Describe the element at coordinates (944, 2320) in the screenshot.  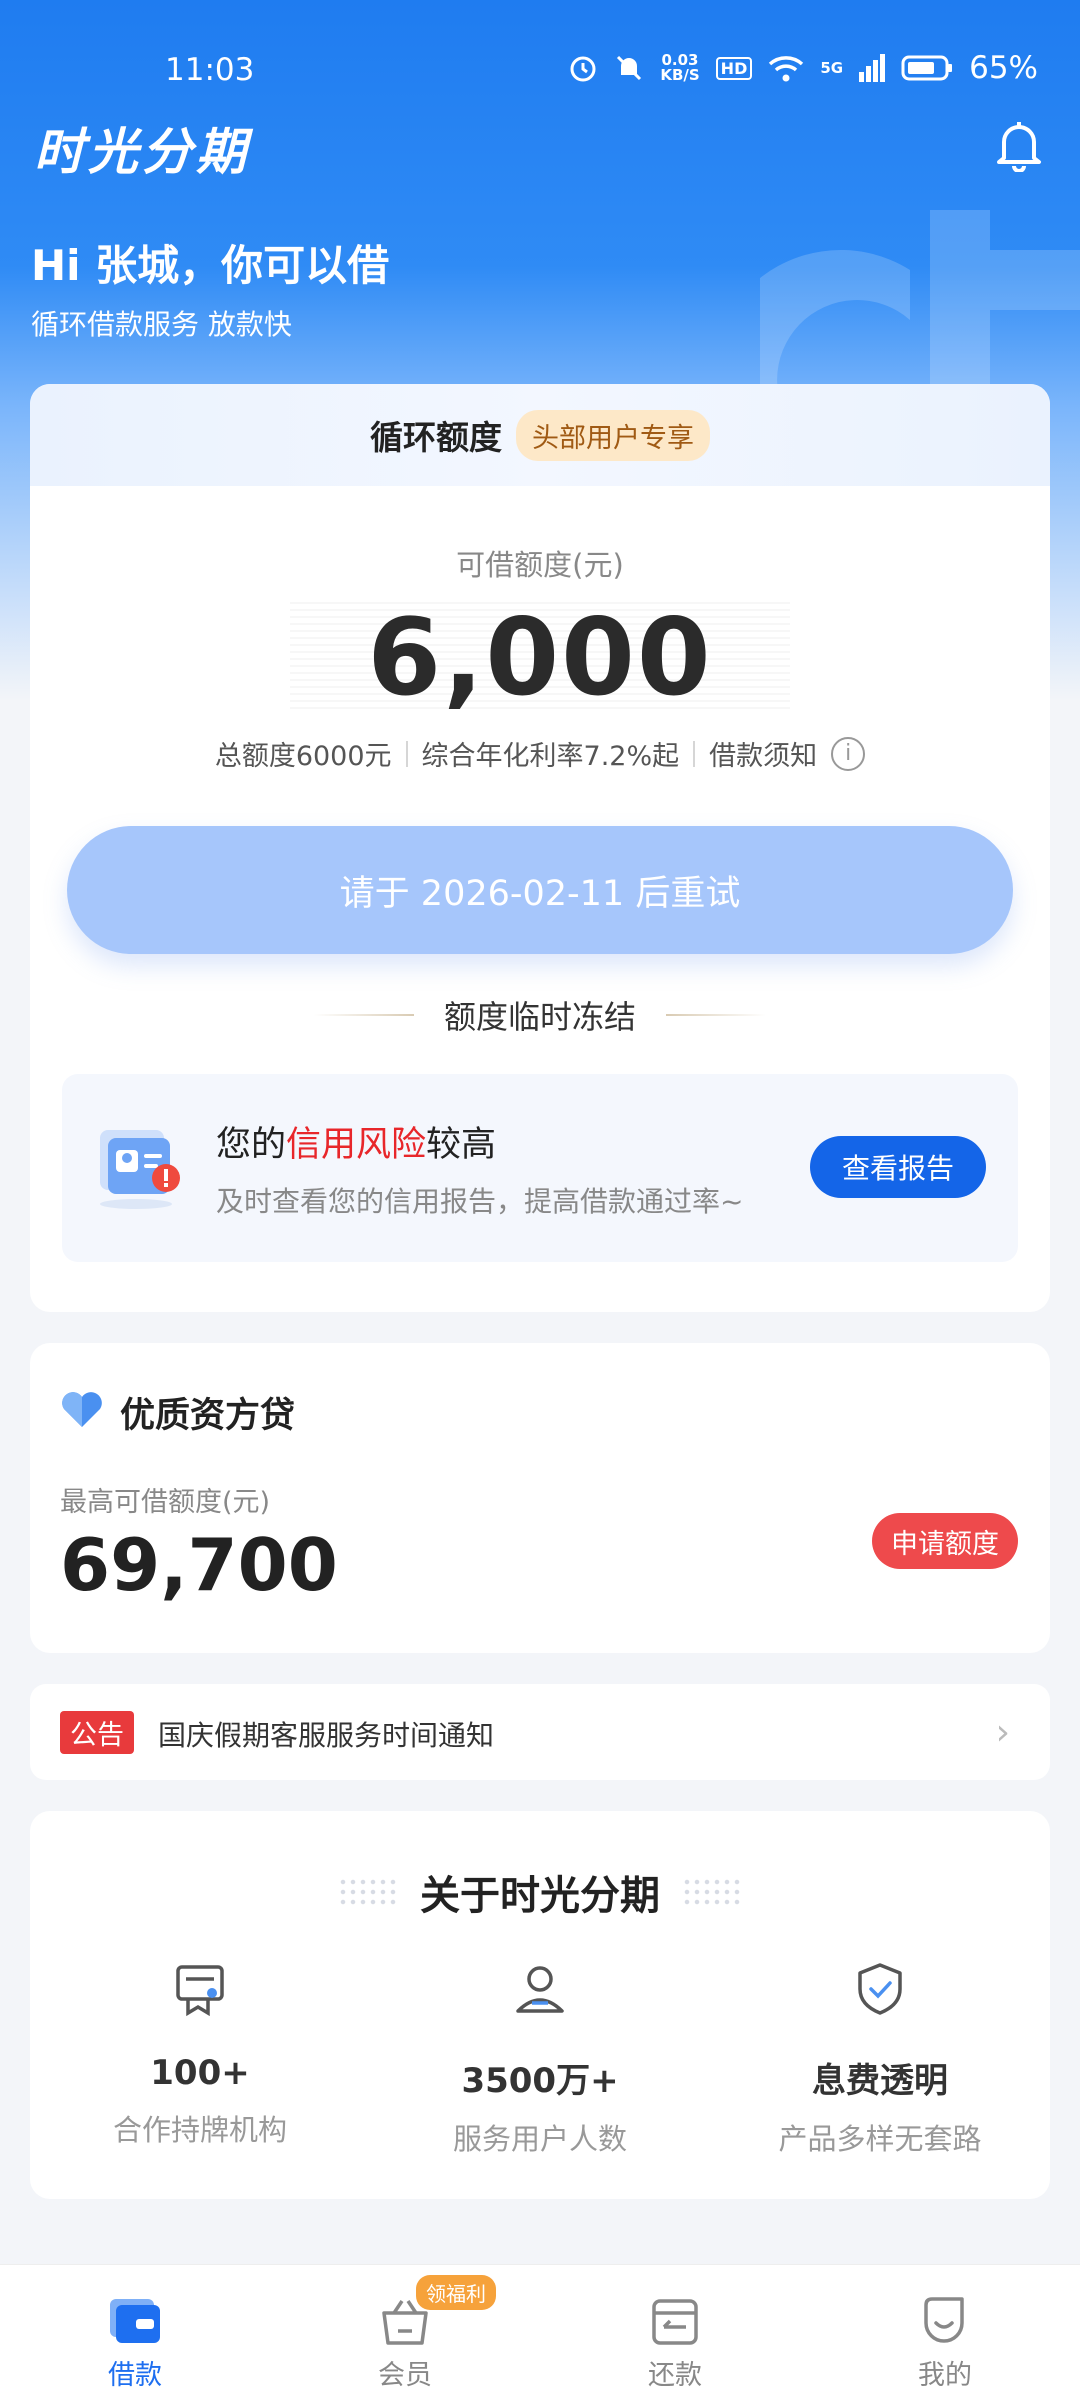
I see `profile-icon` at that location.